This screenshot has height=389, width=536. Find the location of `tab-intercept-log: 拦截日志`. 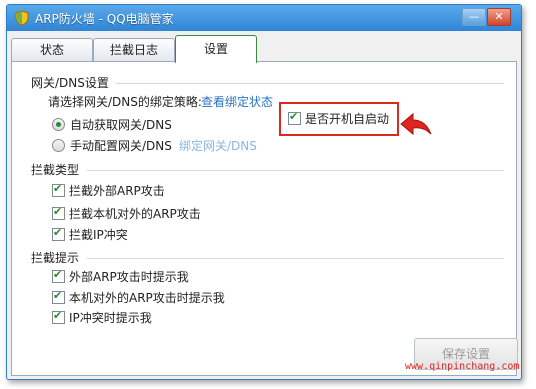

tab-intercept-log: 拦截日志 is located at coordinates (134, 49).